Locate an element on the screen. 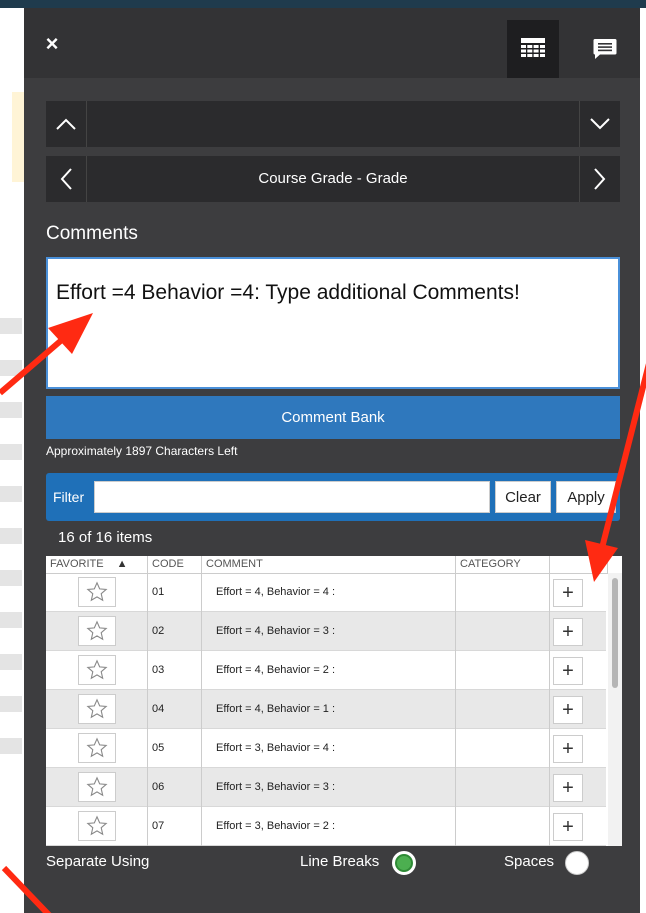  table-row: 04 Effort = 4, Behavior = 1 : + is located at coordinates (326, 709).